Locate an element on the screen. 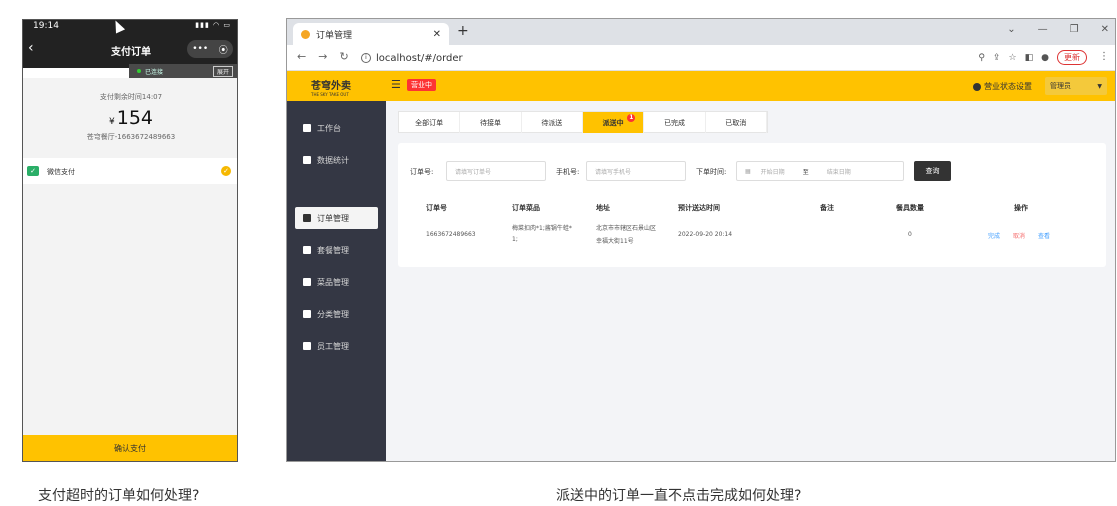  logo-text: 苍穹外卖 is located at coordinates (331, 86).